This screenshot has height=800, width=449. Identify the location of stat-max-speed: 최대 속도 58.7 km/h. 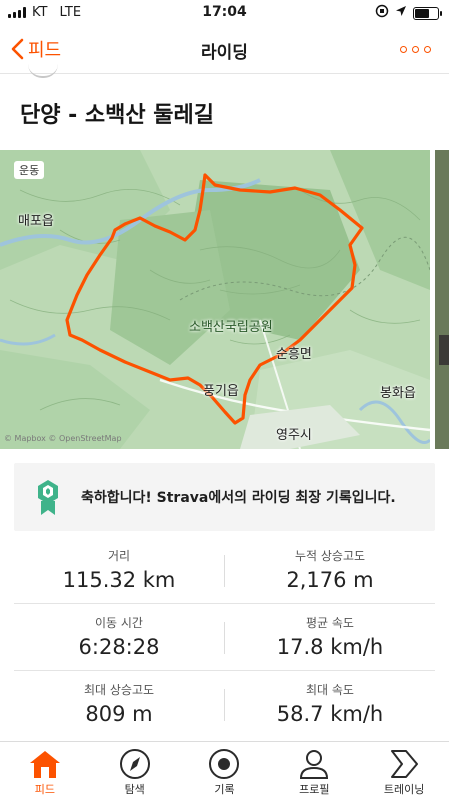
(330, 703).